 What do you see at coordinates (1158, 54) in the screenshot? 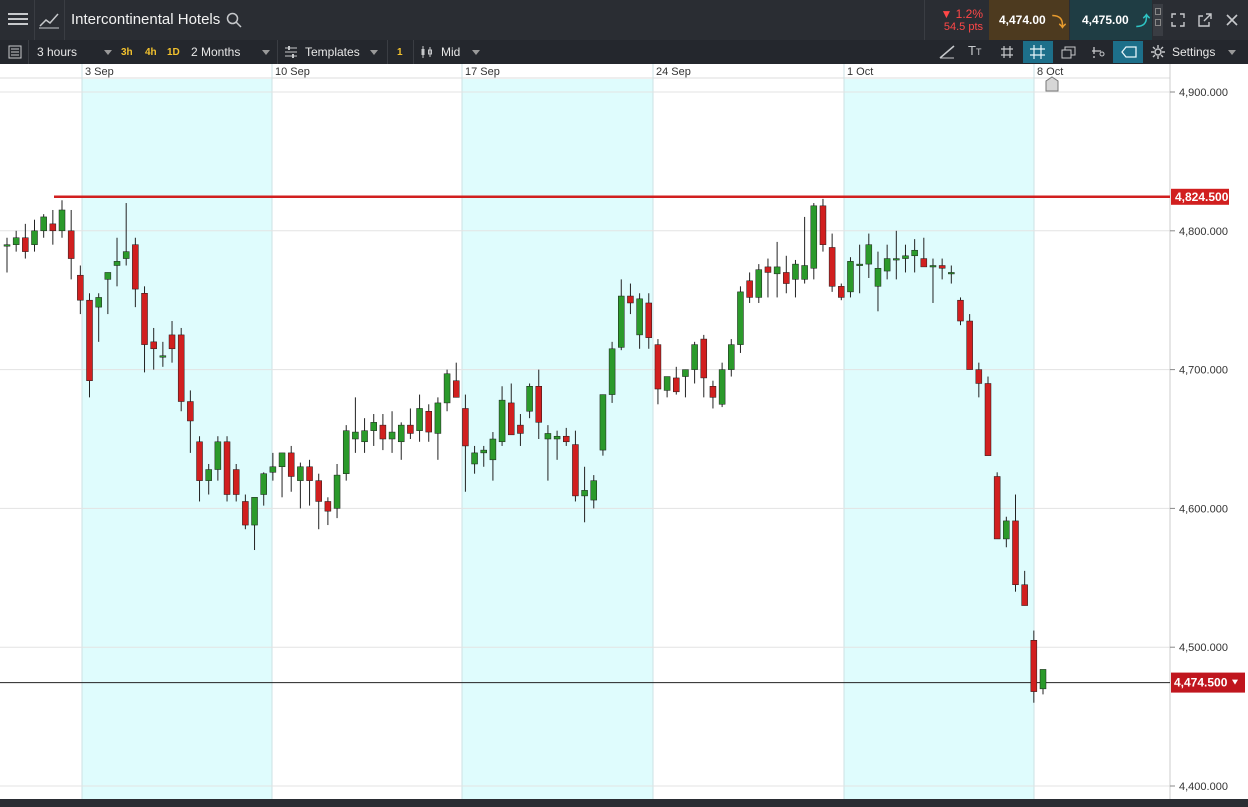
I see `gear-icon` at bounding box center [1158, 54].